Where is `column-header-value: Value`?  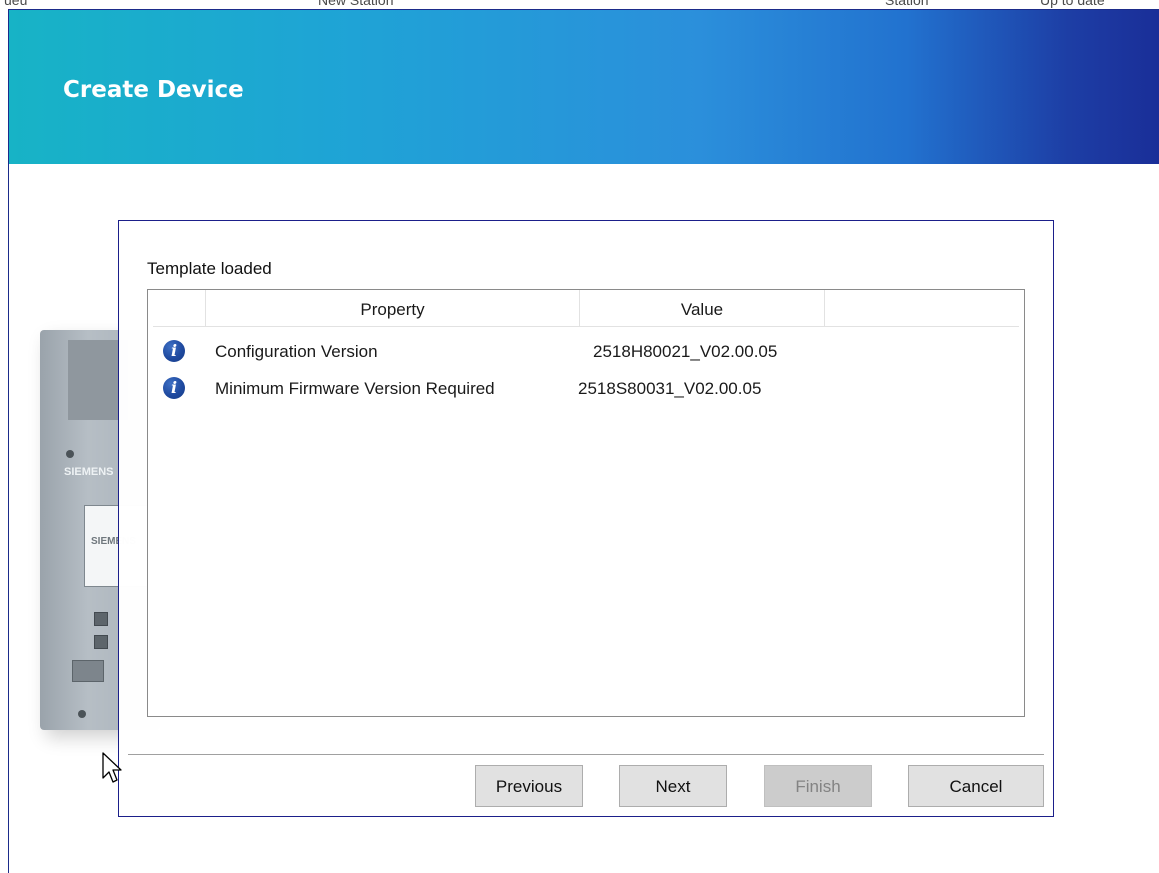 column-header-value: Value is located at coordinates (702, 308).